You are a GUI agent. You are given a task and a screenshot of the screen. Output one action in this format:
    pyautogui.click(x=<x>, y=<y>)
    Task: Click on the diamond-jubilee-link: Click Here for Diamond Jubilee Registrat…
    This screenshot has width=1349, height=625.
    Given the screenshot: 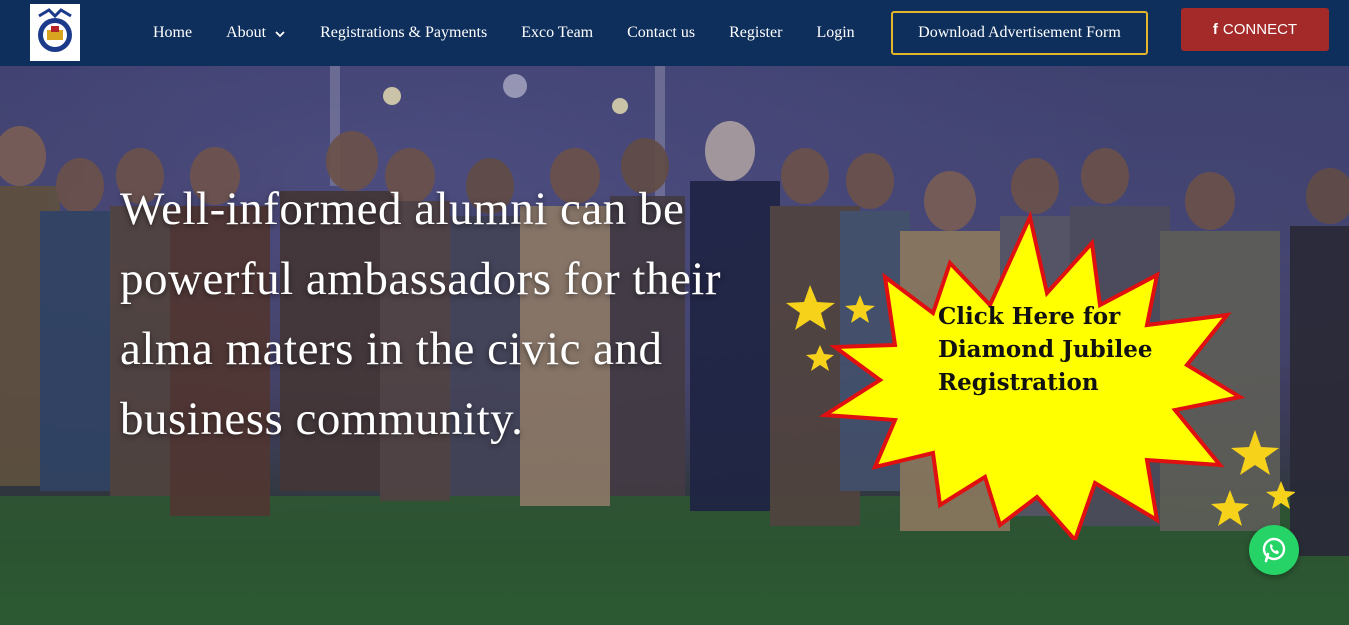 What is the action you would take?
    pyautogui.click(x=1068, y=349)
    